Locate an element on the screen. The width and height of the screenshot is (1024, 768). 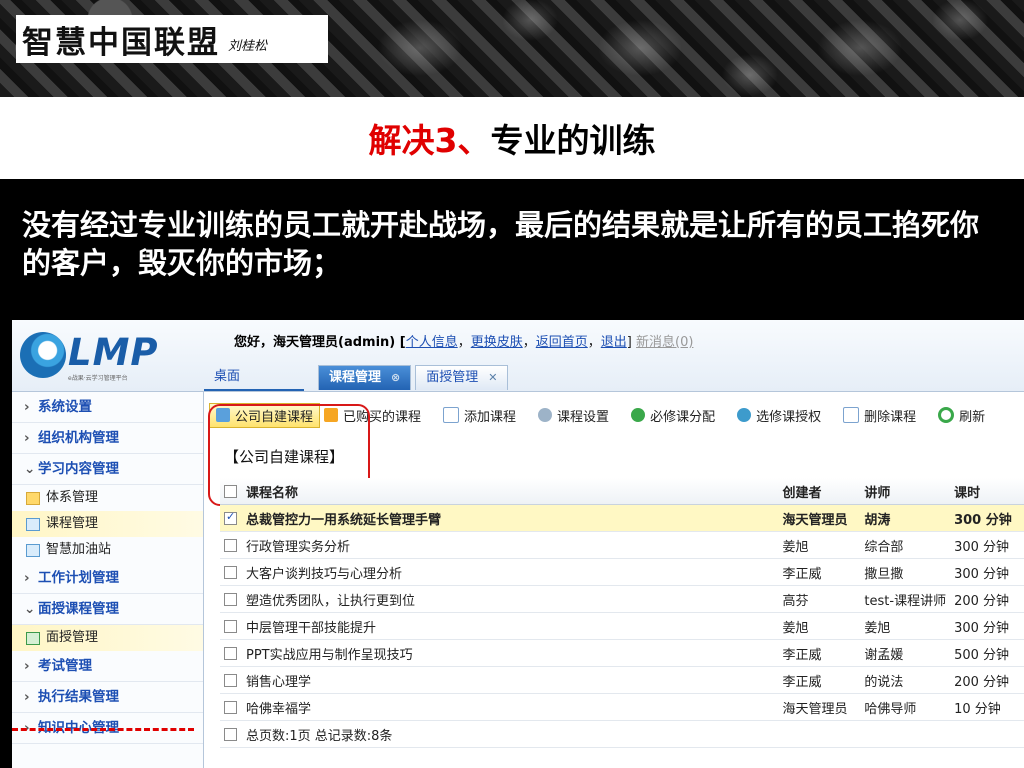
button-label: 选修课授权 is located at coordinates (789, 417).